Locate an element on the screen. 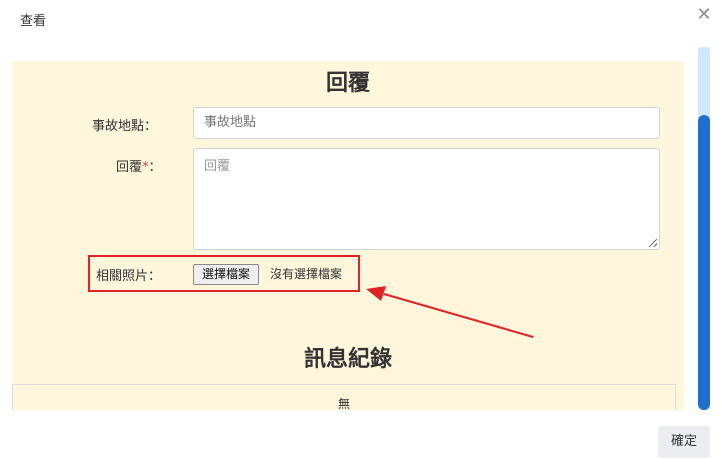  reply-label-text: 回覆 is located at coordinates (129, 167).